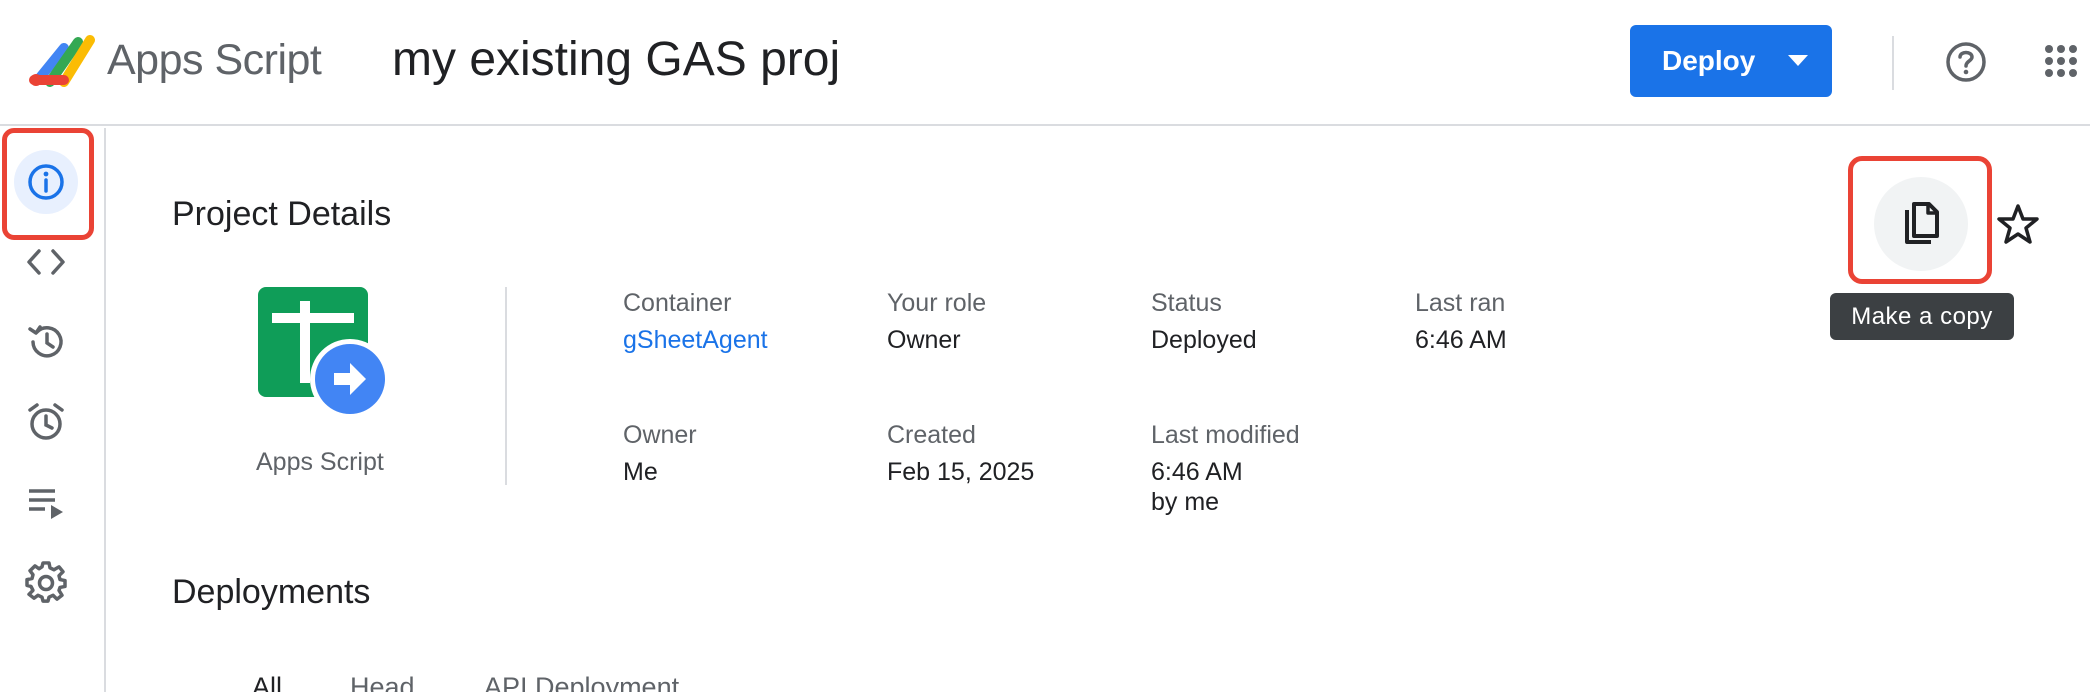  I want to click on tooltip: Make a copy, so click(1922, 316).